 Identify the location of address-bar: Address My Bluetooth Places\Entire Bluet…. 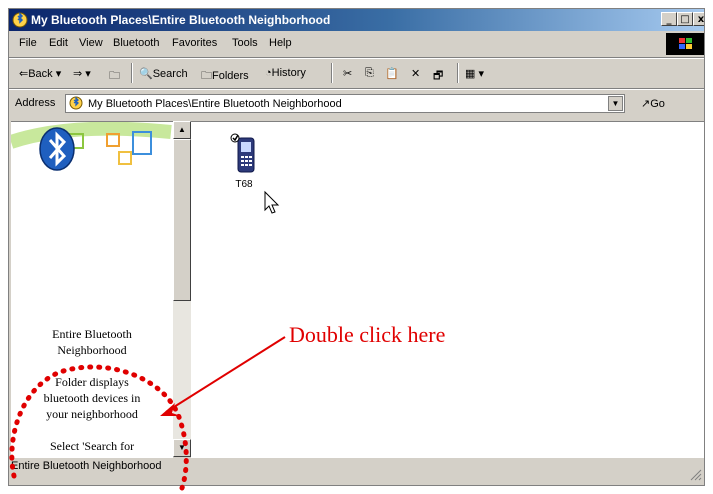
(356, 104).